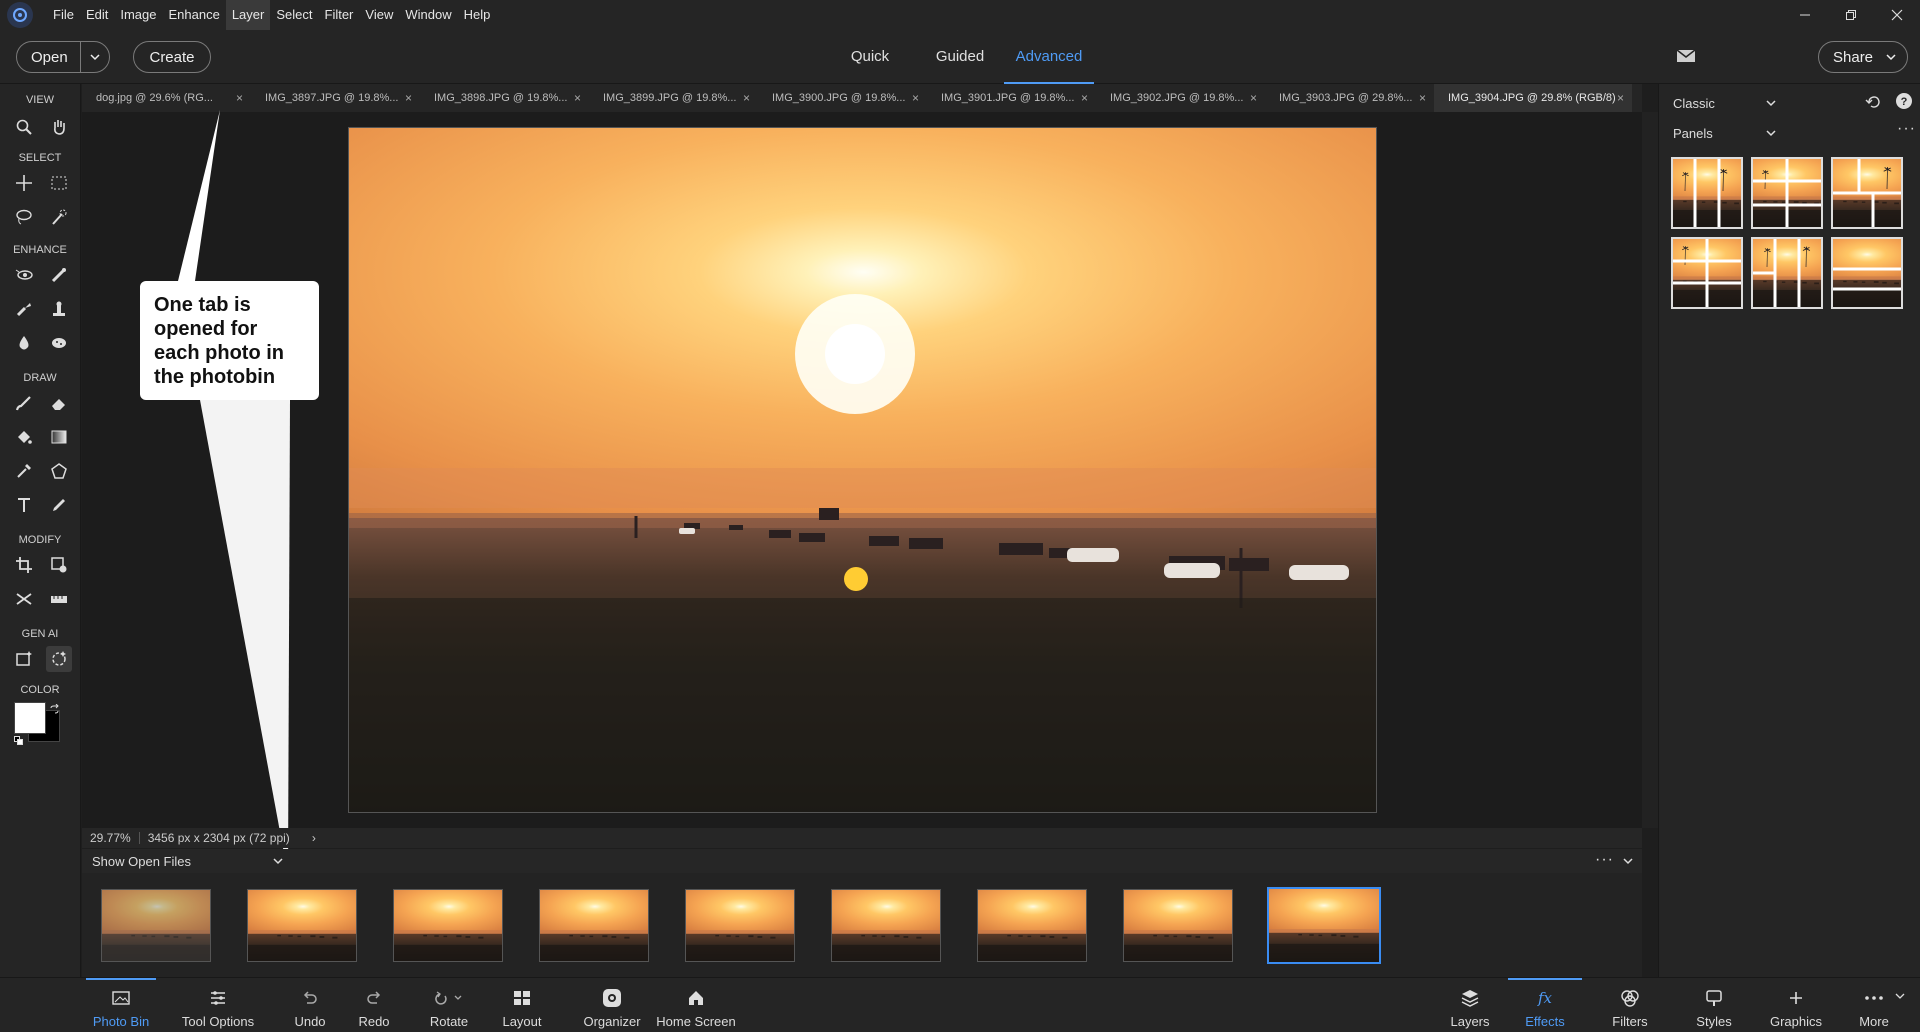  Describe the element at coordinates (504, 98) in the screenshot. I see `doc-tab: IMG_3898.JPG @ 19.8%... ×` at that location.